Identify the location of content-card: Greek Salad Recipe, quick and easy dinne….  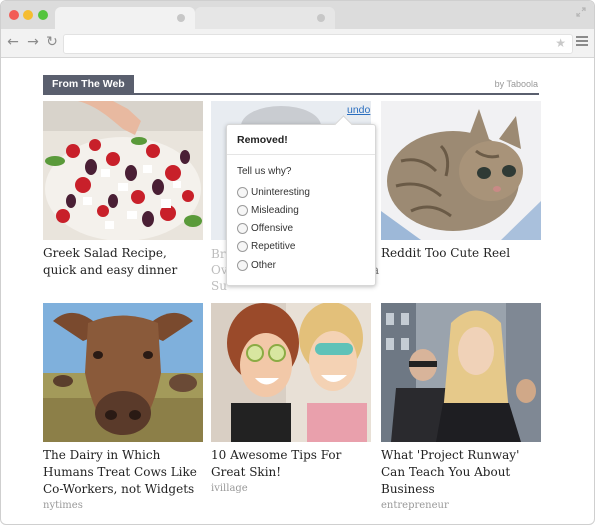
(123, 190).